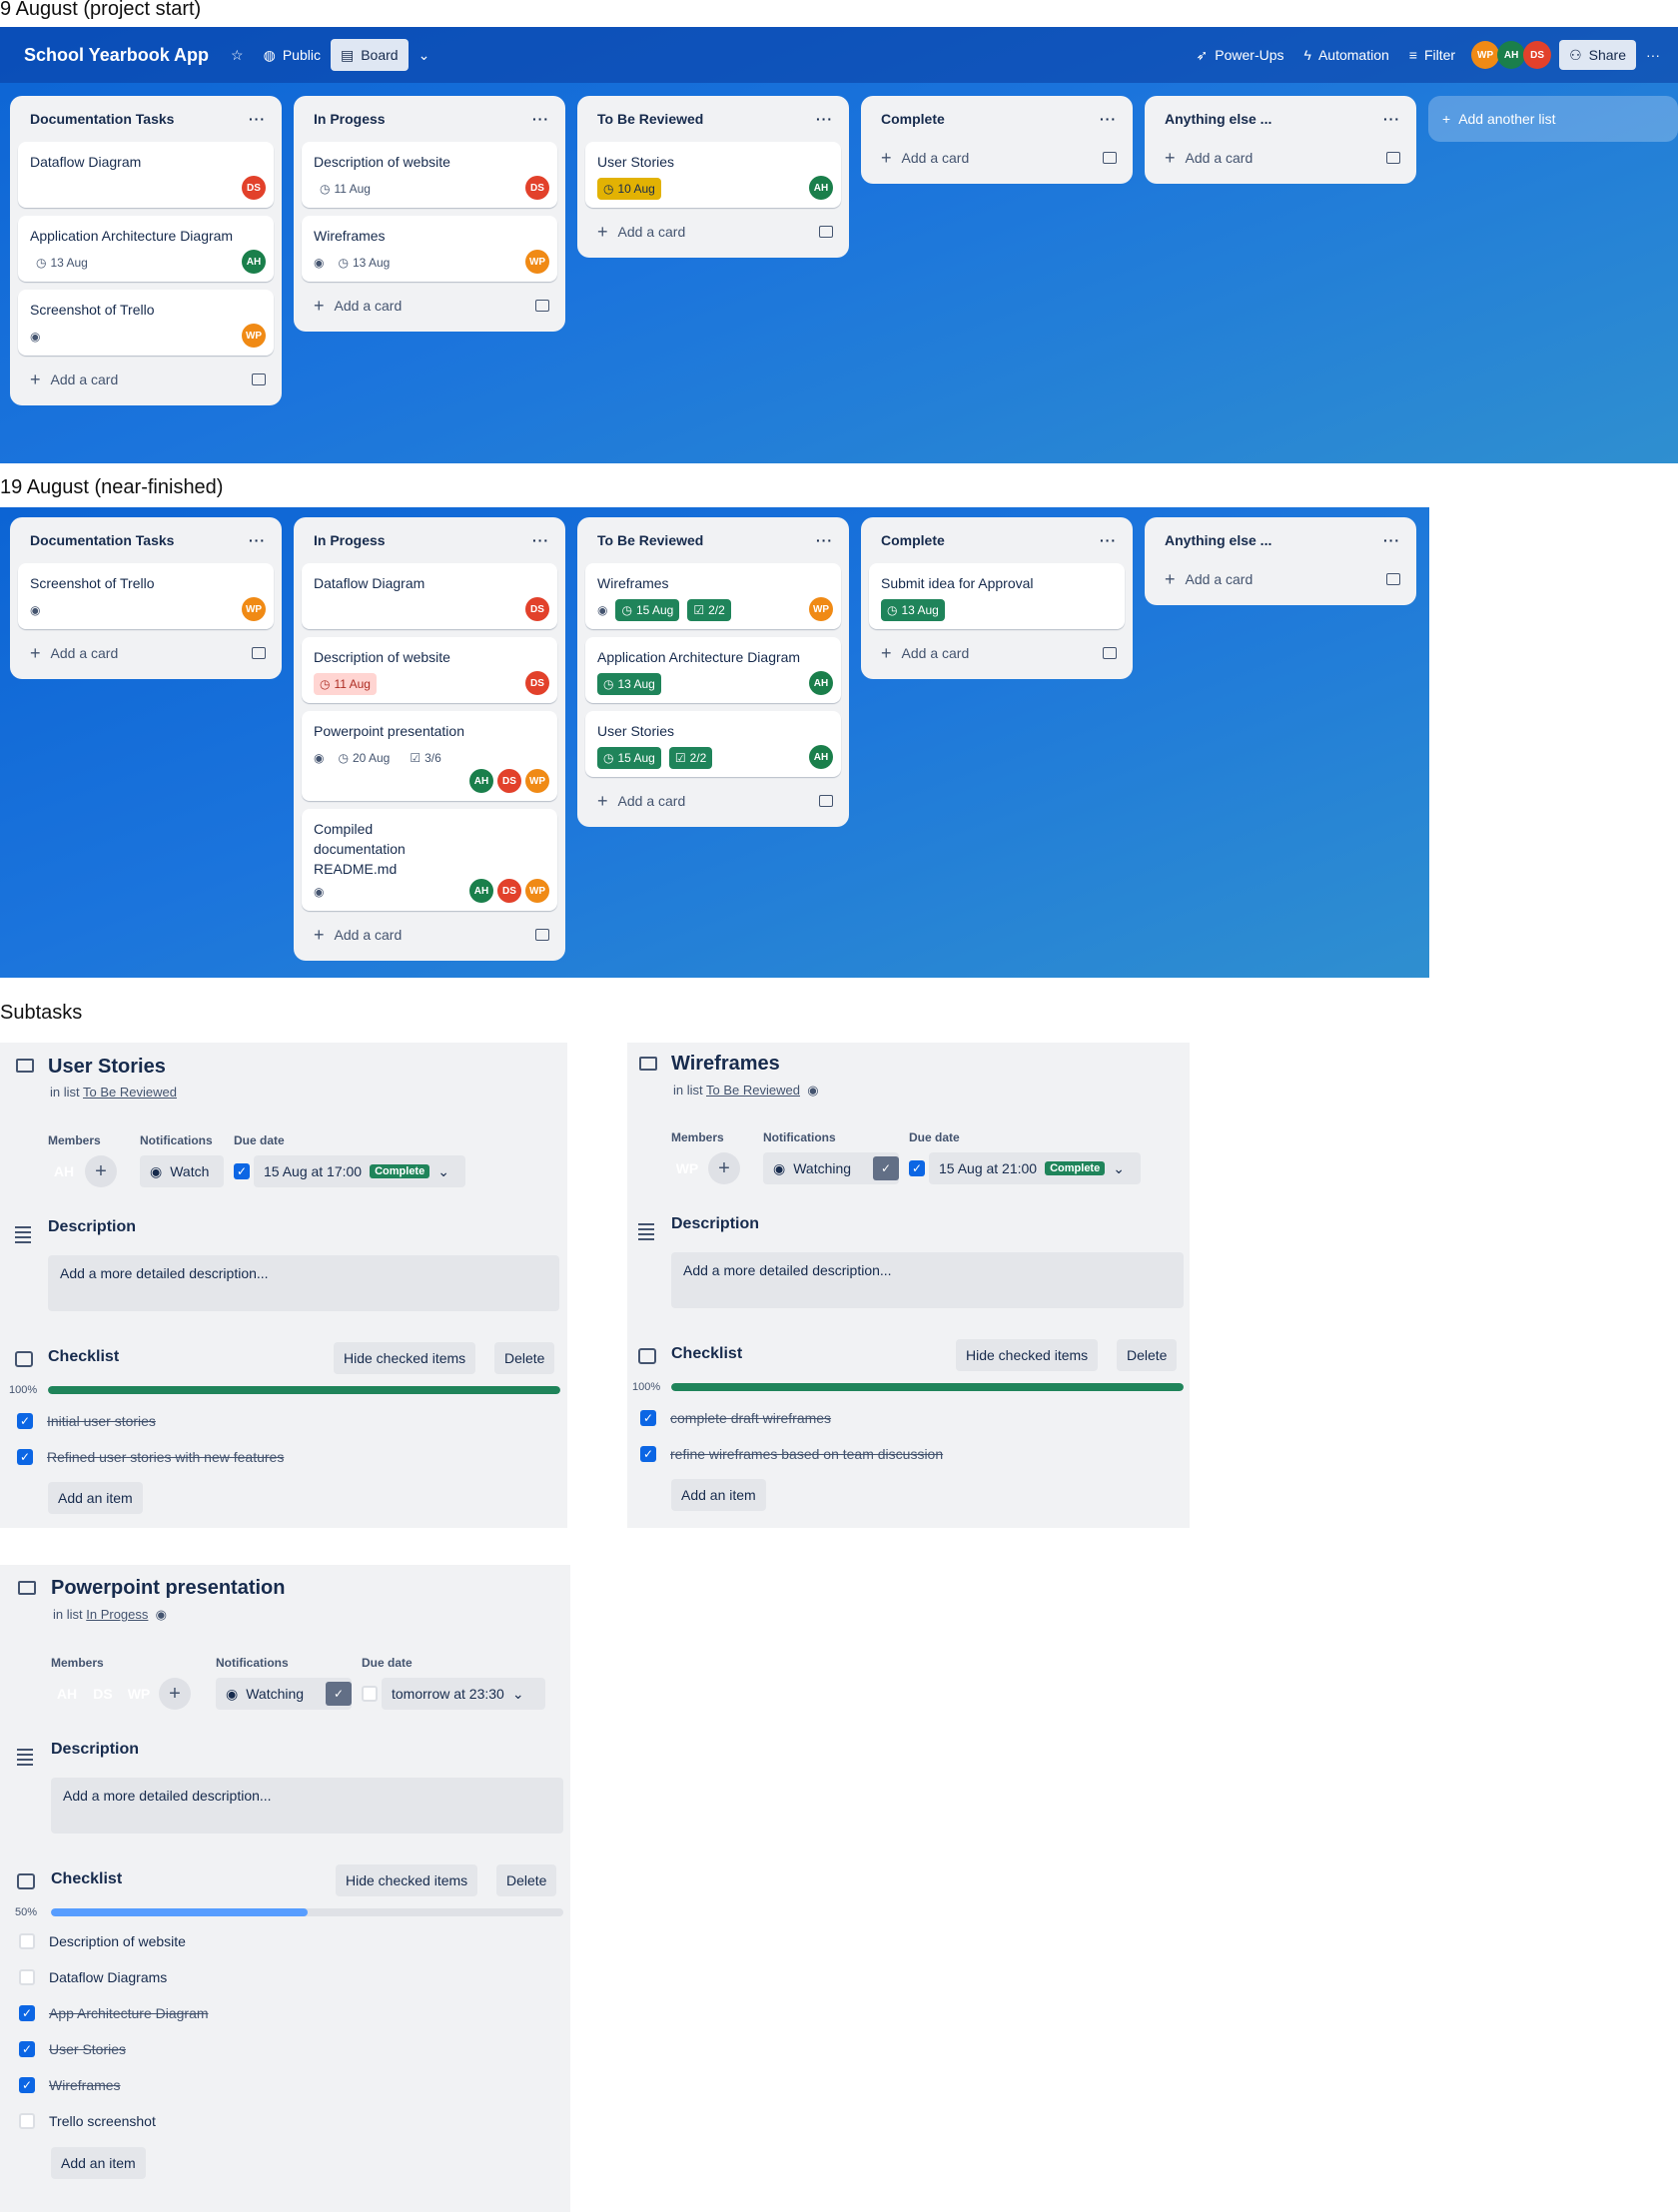 The image size is (1678, 2212). Describe the element at coordinates (713, 119) in the screenshot. I see `list-header: To Be Reviewed ···` at that location.